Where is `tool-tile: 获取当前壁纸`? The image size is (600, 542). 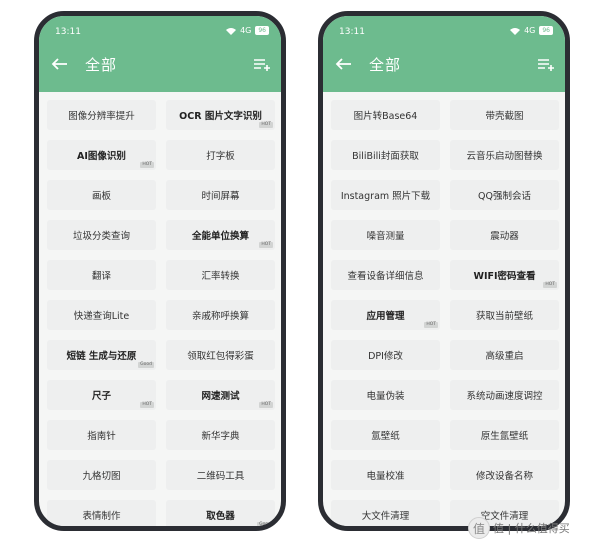
tool-tile: 获取当前壁纸 is located at coordinates (504, 315).